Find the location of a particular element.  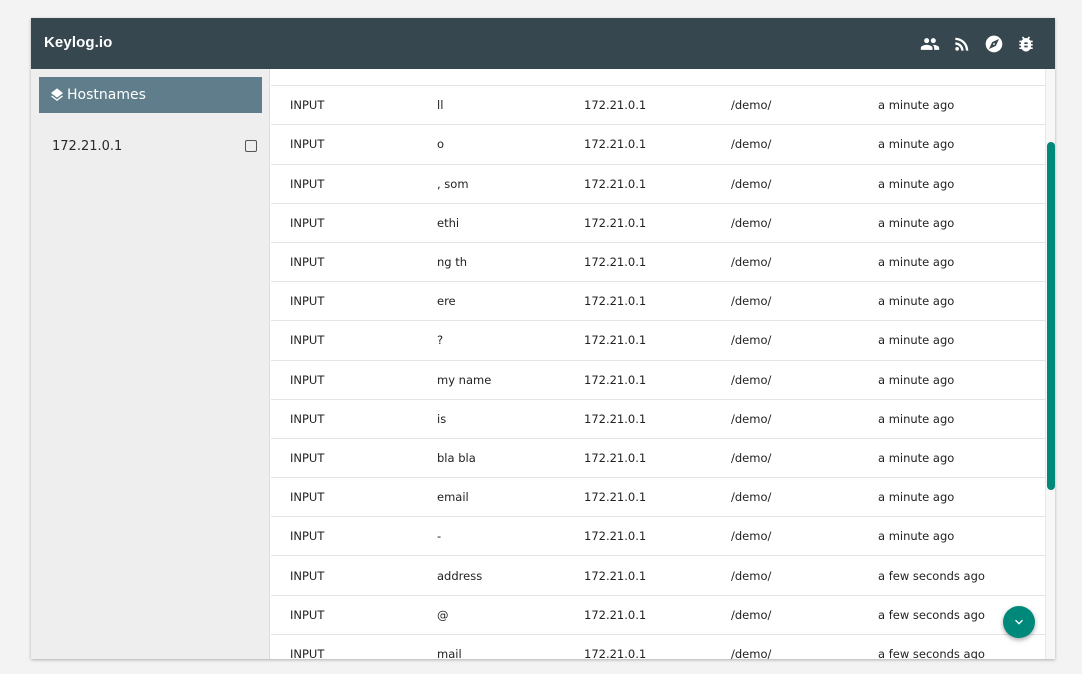

row-value-cell: ? is located at coordinates (440, 340).